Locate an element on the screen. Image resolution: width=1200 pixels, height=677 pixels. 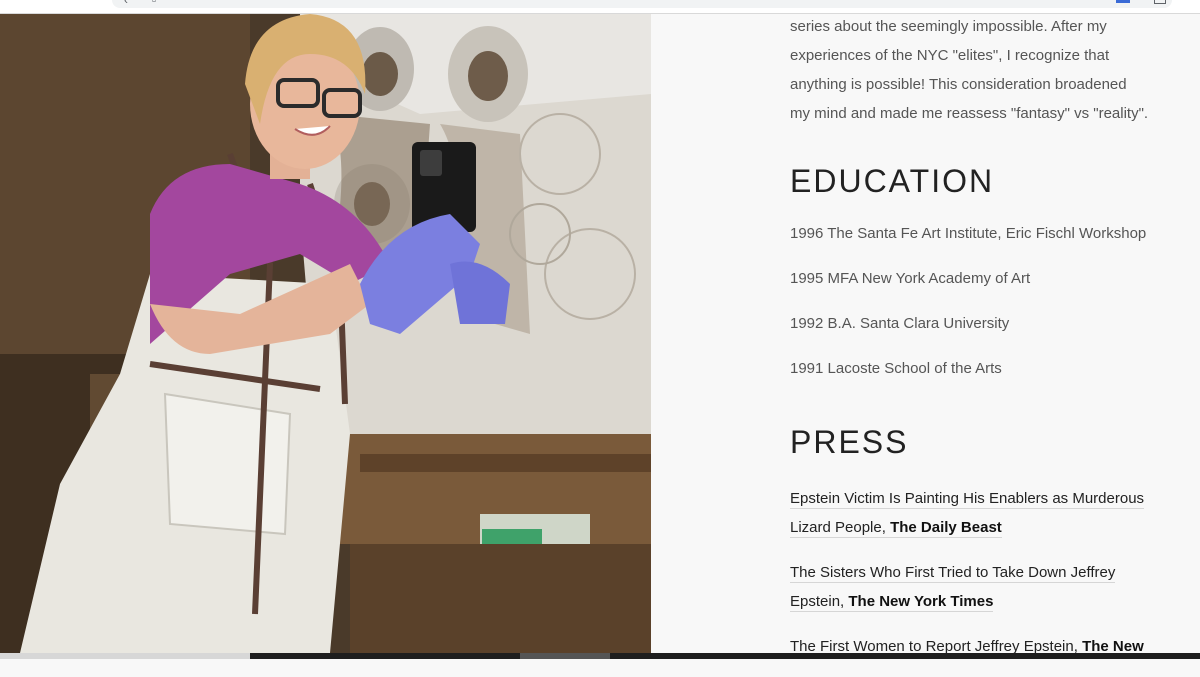
press-heading: PRESS is located at coordinates (849, 442).